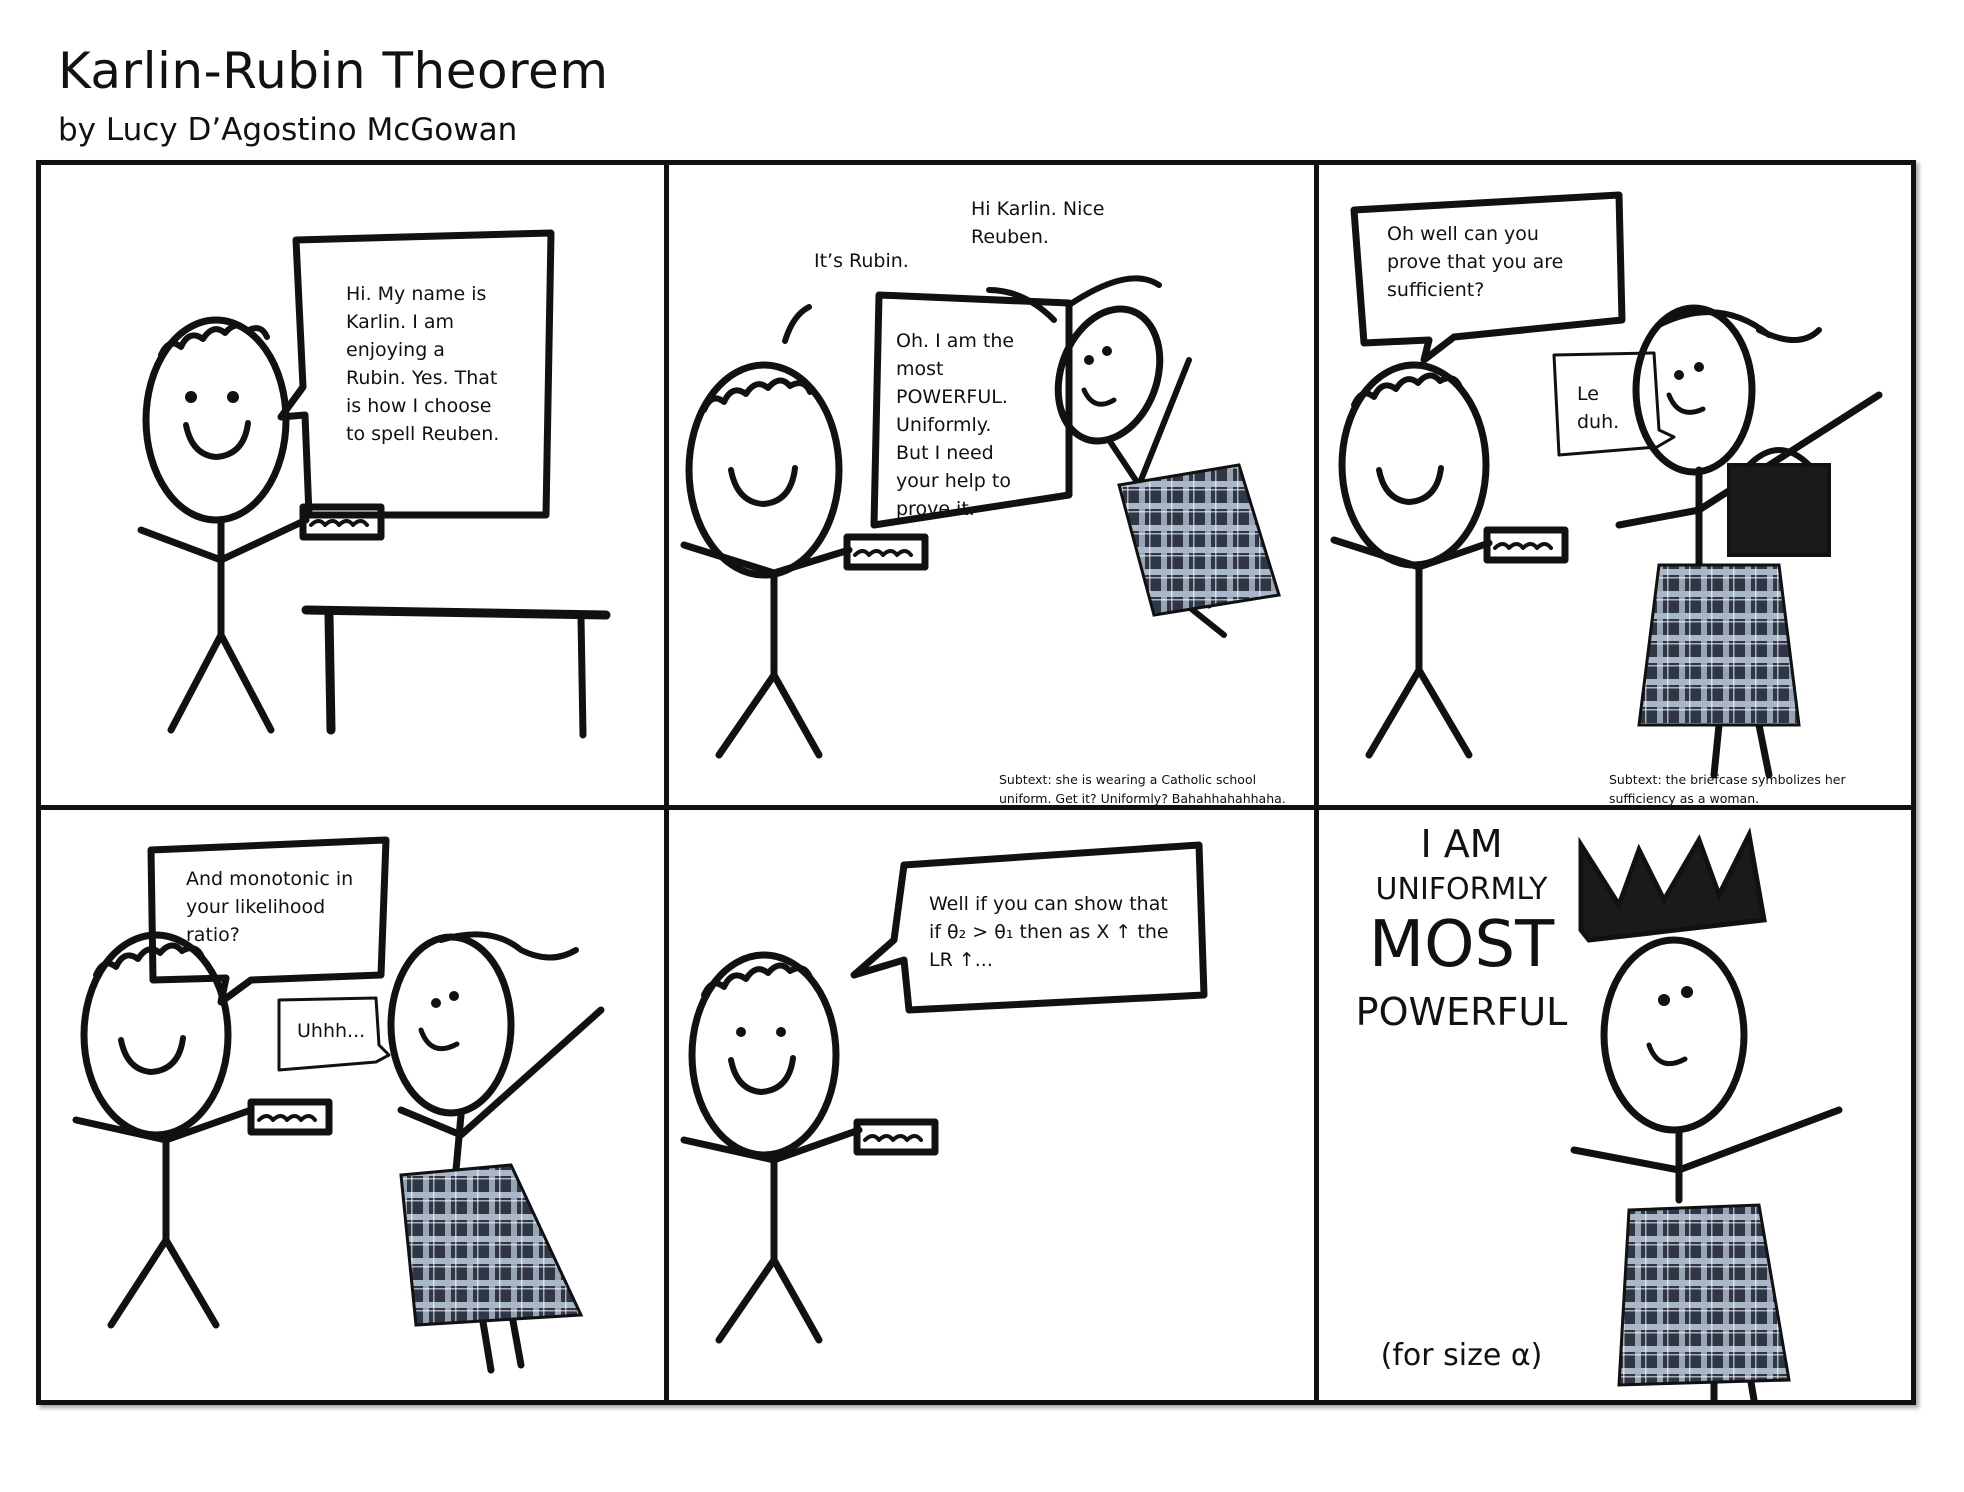  Describe the element at coordinates (1461, 889) in the screenshot. I see `boast-line-2: UNIFORMLY` at that location.